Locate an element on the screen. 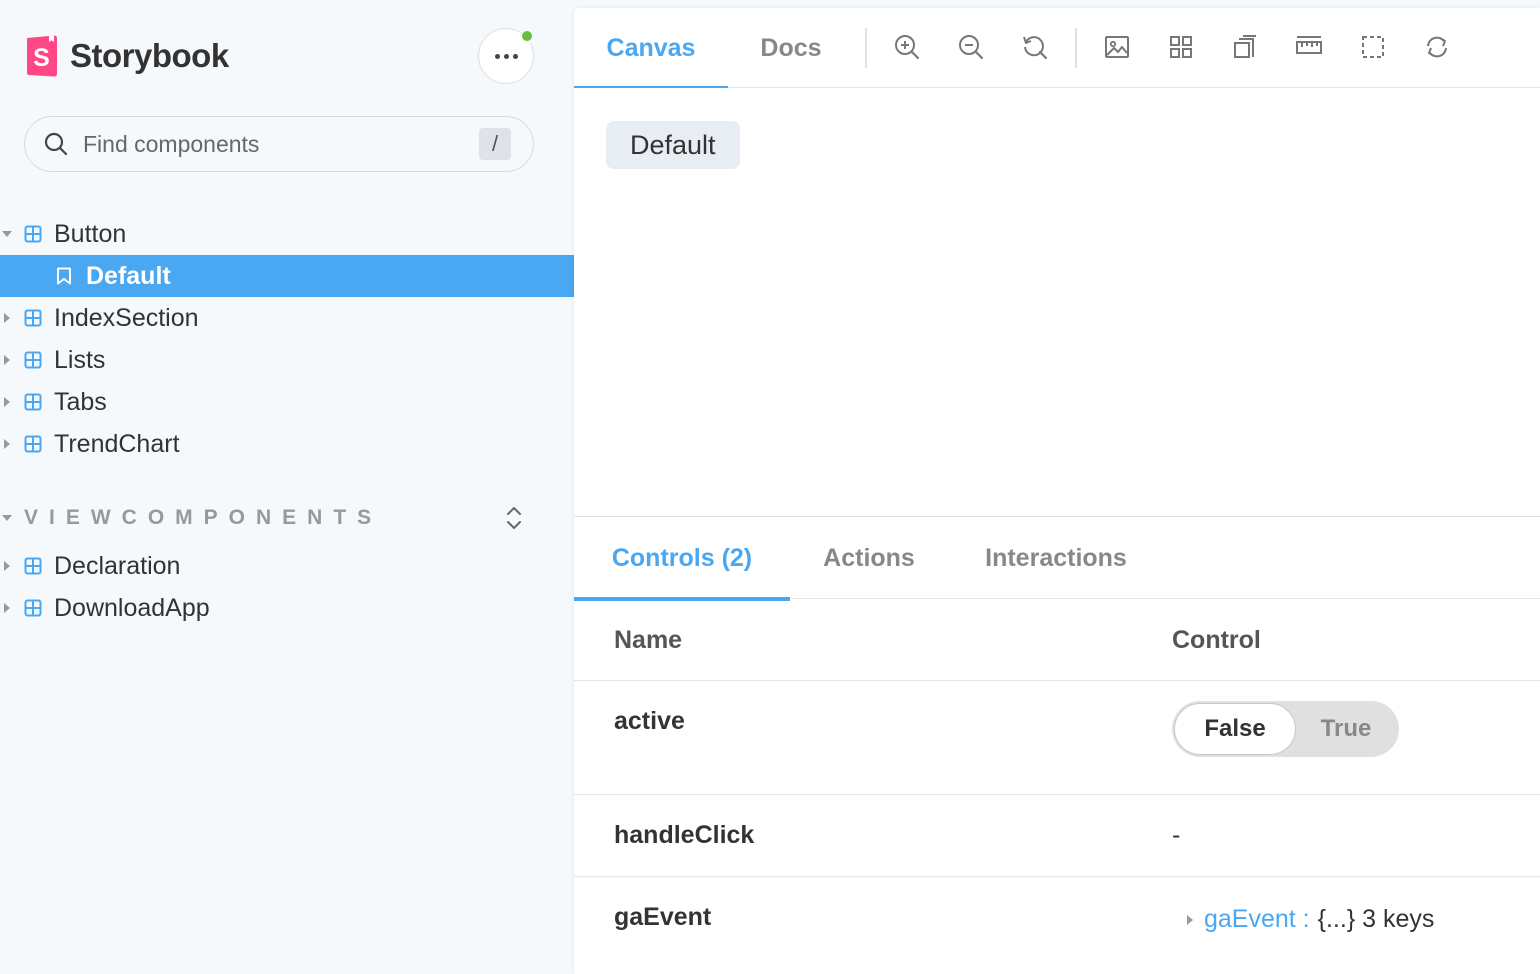 This screenshot has width=1540, height=974. arg-name: gaEvent is located at coordinates (663, 917).